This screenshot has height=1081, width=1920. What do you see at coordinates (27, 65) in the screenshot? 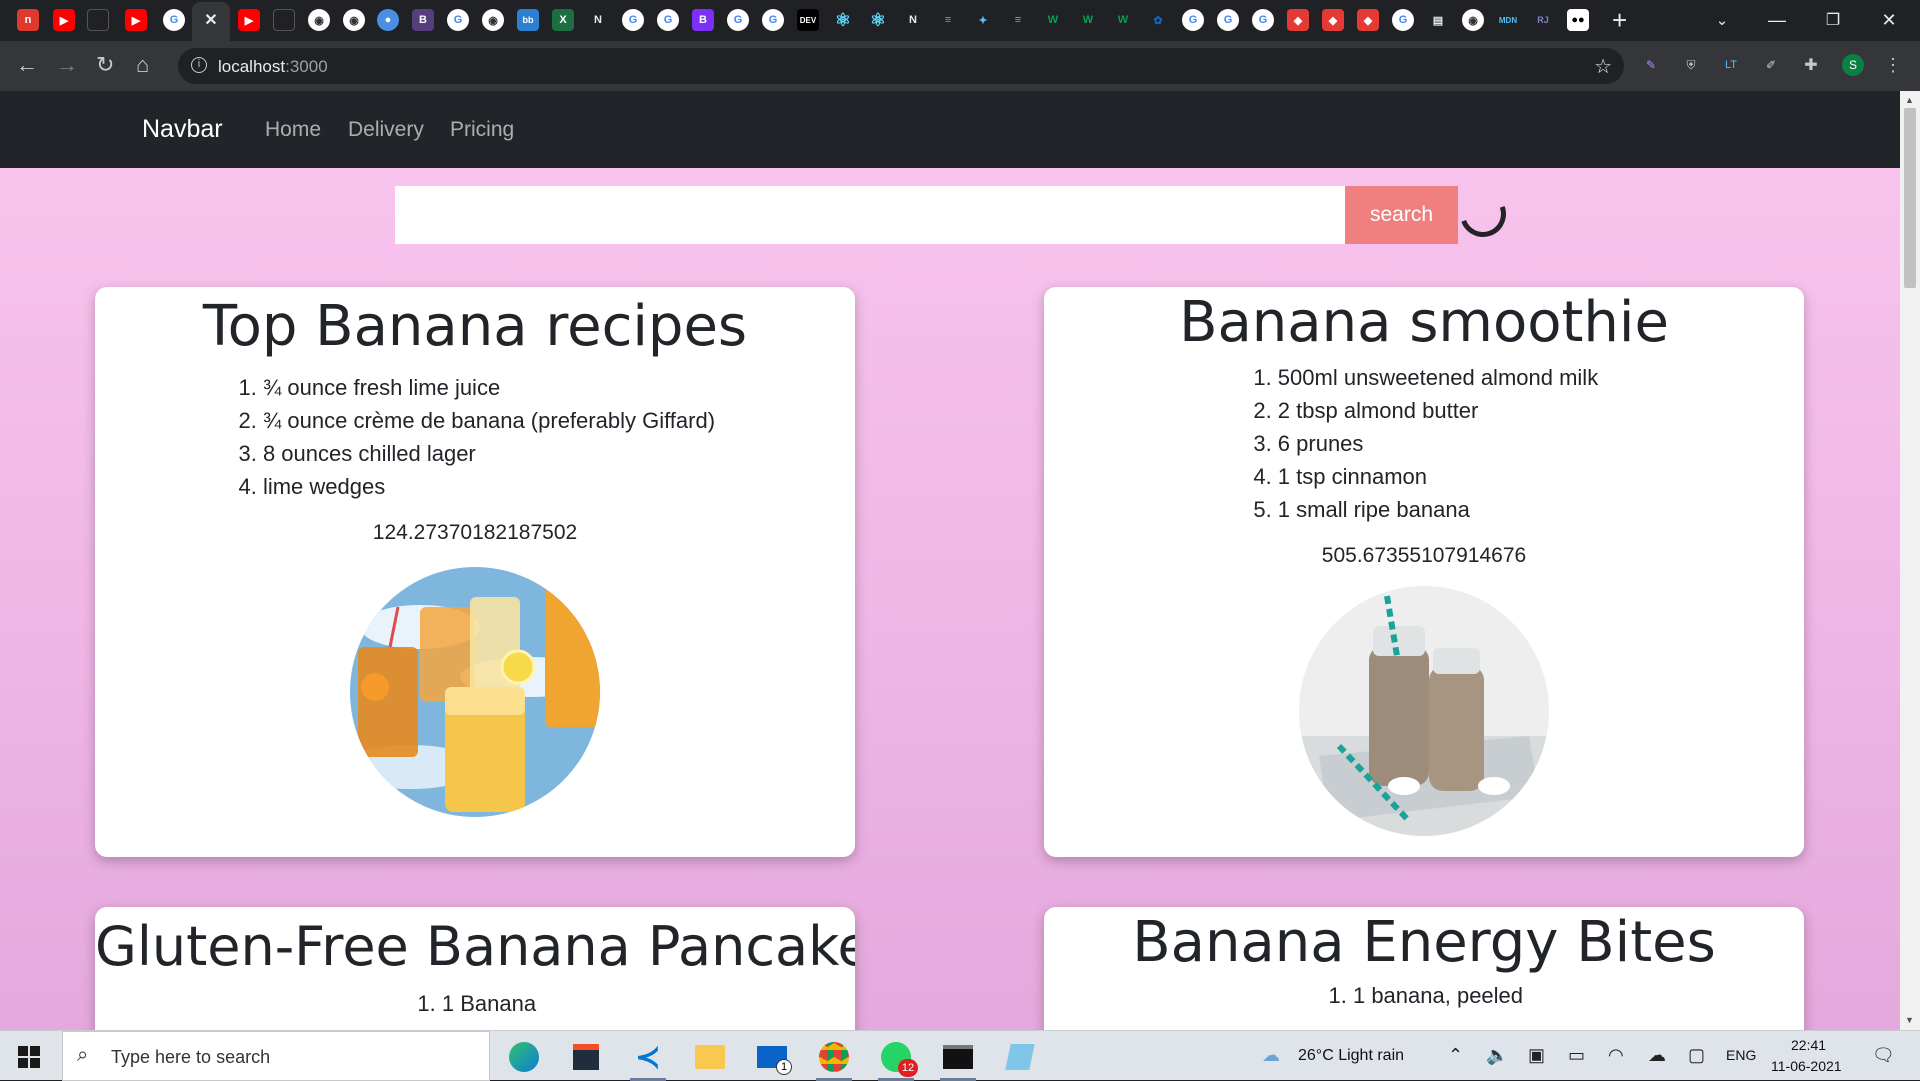
I see `back-icon: ←` at bounding box center [27, 65].